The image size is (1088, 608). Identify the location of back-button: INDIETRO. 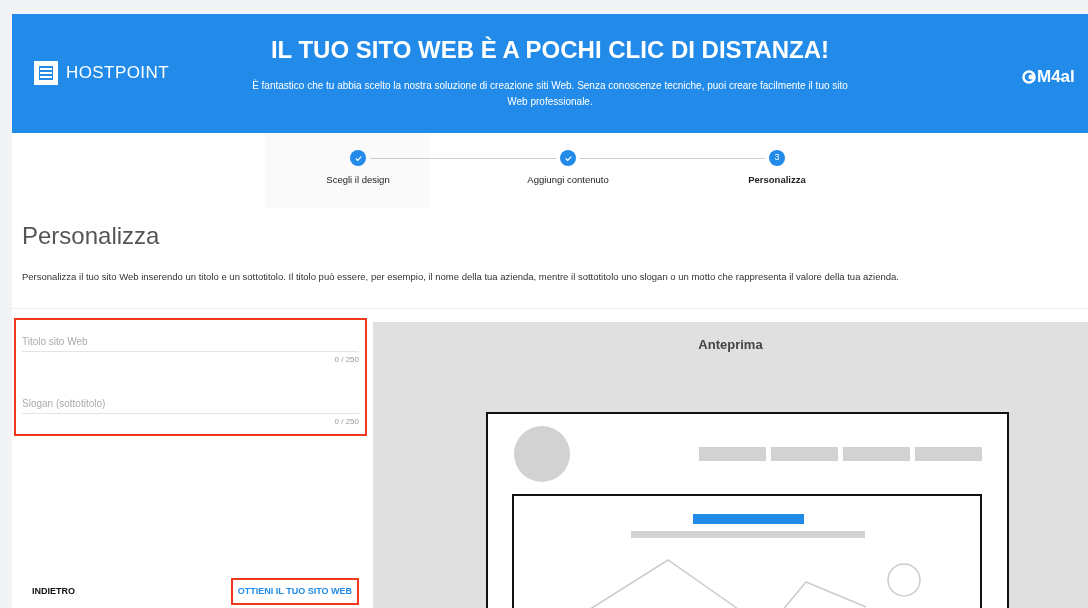
(53, 591).